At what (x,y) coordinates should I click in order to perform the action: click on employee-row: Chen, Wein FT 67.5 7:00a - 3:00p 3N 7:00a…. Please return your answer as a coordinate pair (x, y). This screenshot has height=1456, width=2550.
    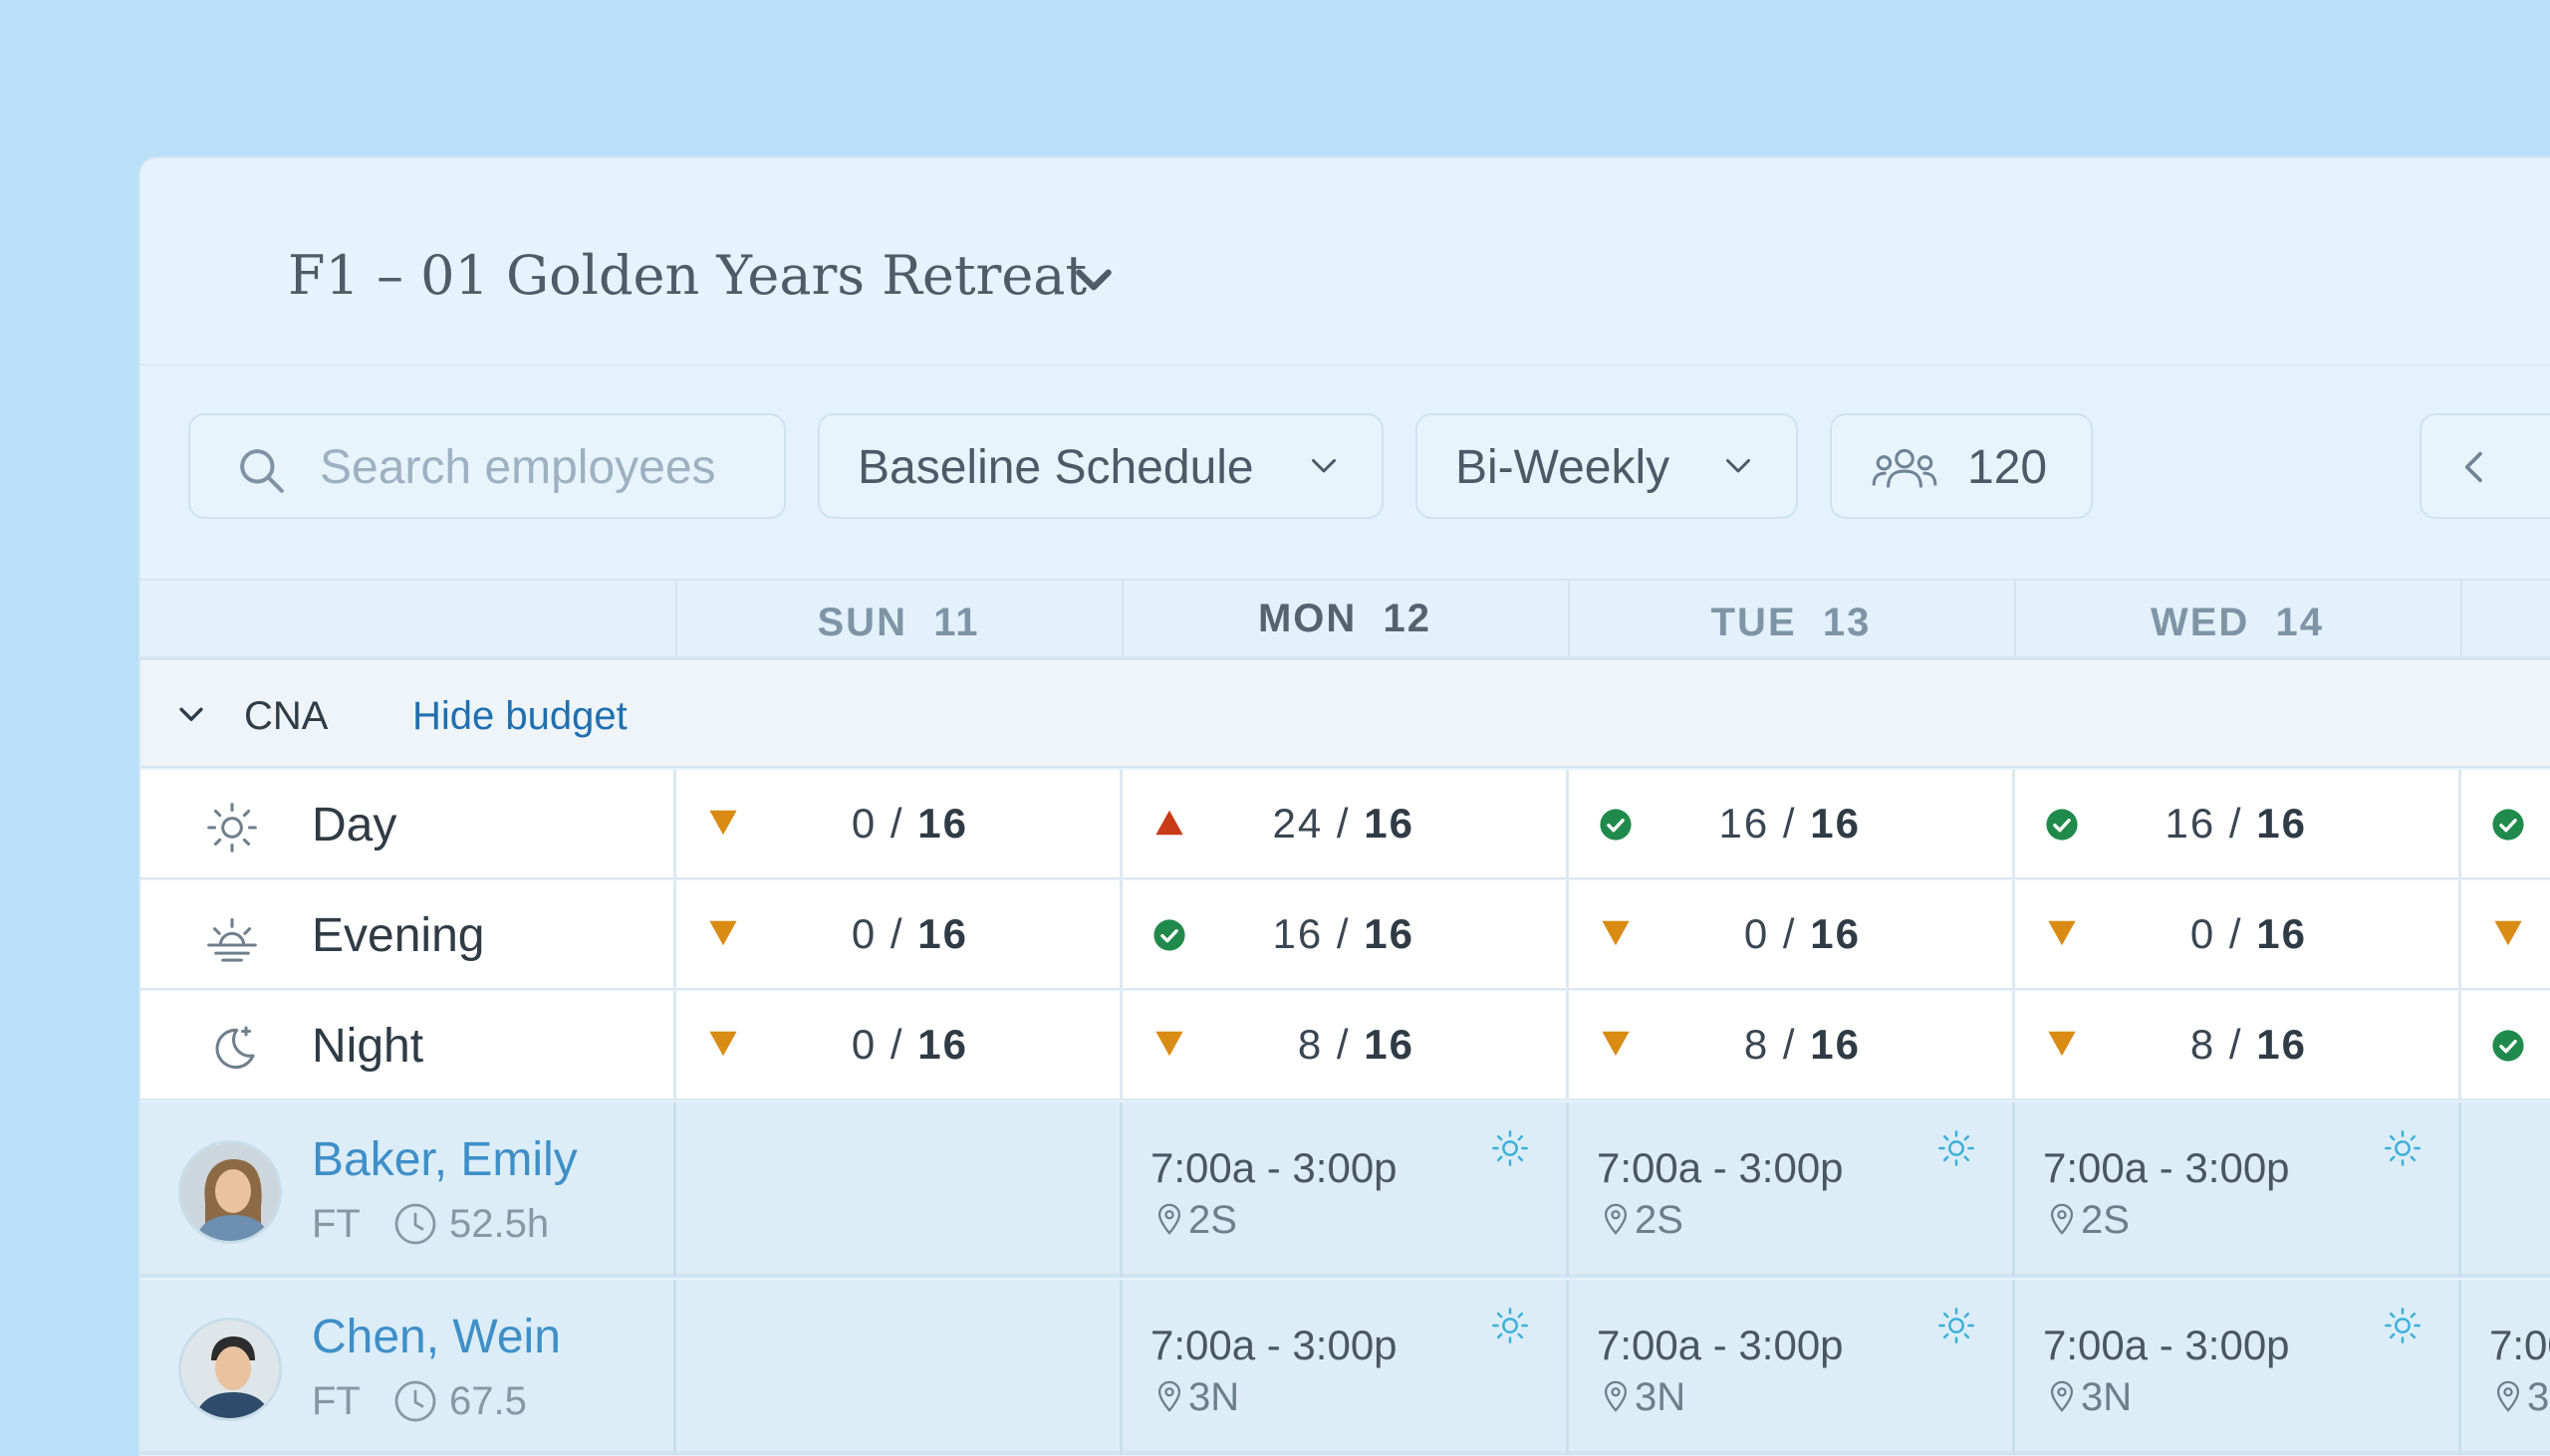
    Looking at the image, I should click on (1345, 1367).